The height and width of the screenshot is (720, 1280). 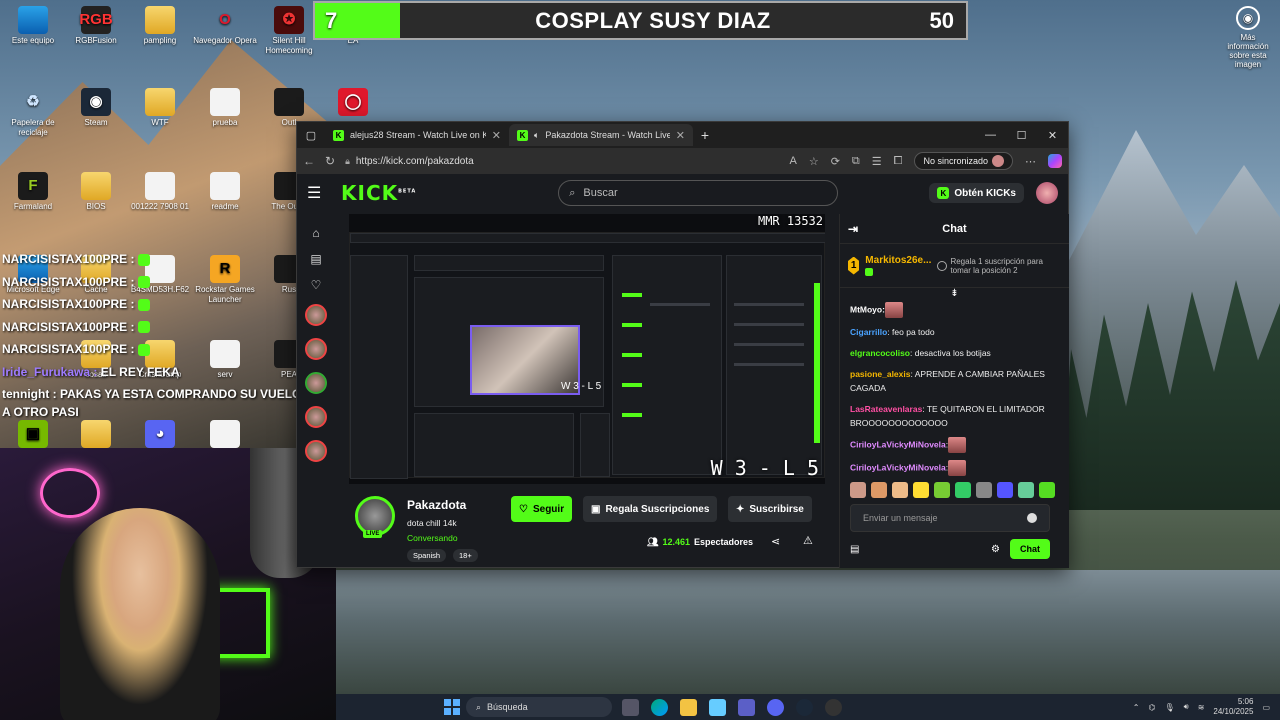 I want to click on wallpaper-info: ◉ Más información sobre esta imagen, so click(x=1248, y=37).